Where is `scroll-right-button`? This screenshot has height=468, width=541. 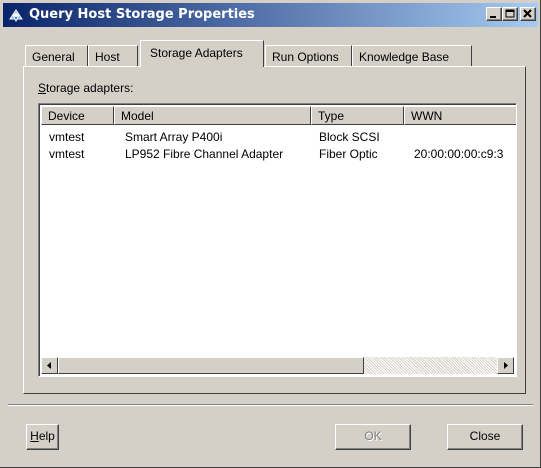 scroll-right-button is located at coordinates (505, 365).